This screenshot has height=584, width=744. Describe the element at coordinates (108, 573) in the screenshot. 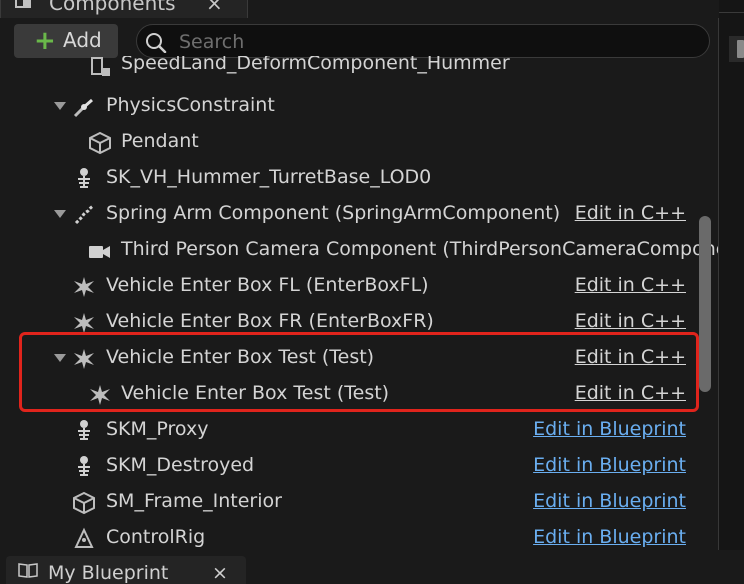

I see `my-blueprint-tab-title: My Blueprint` at that location.